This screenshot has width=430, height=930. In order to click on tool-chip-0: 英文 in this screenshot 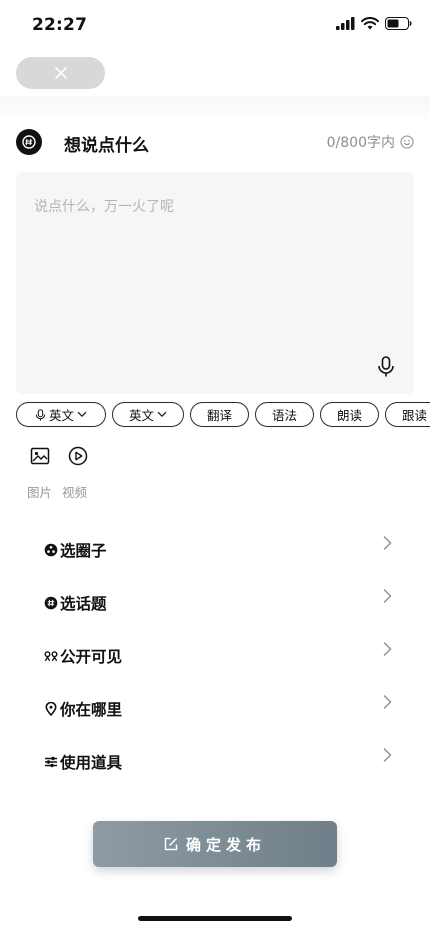, I will do `click(61, 414)`.